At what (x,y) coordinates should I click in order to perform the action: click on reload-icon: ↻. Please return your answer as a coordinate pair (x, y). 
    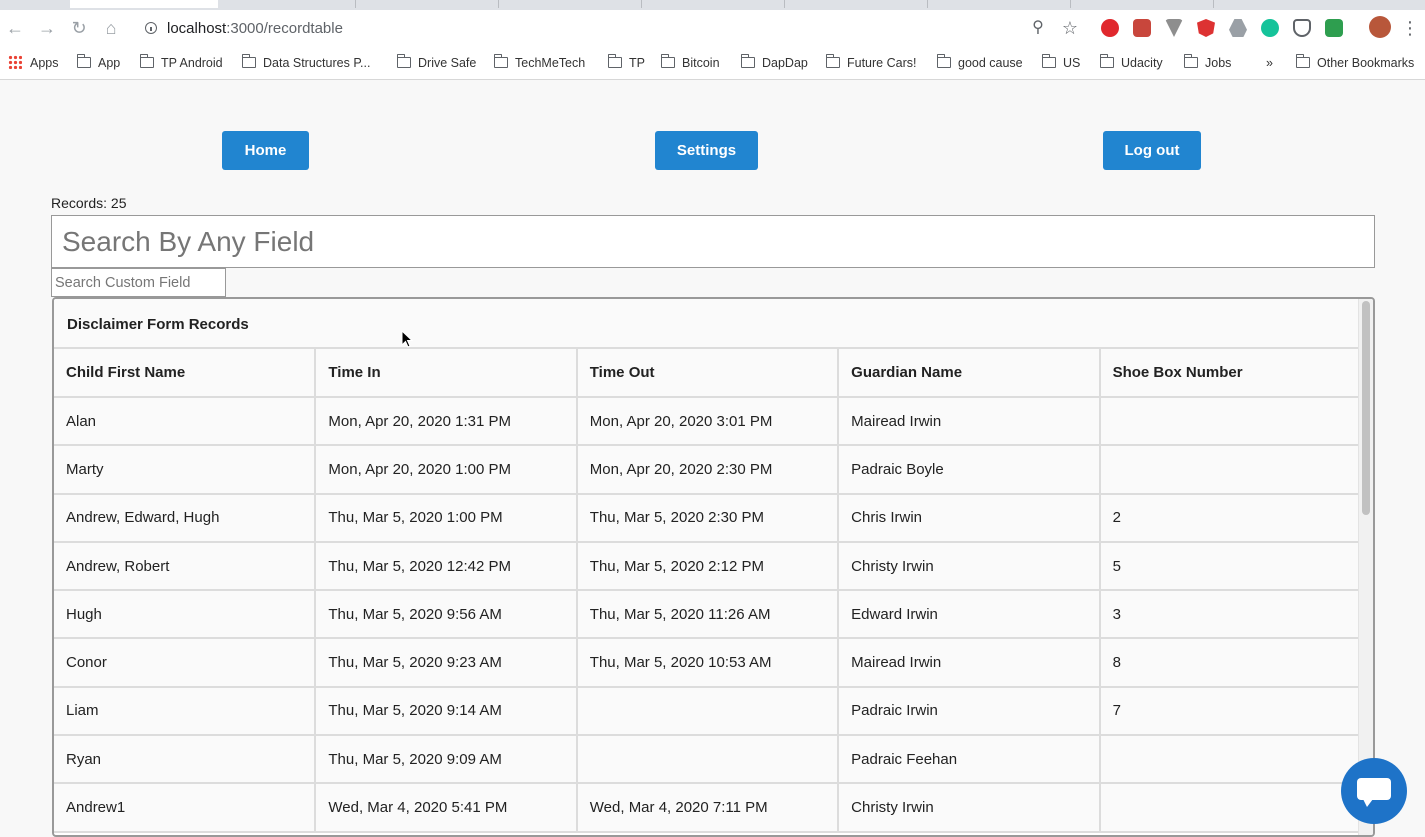
    Looking at the image, I should click on (79, 28).